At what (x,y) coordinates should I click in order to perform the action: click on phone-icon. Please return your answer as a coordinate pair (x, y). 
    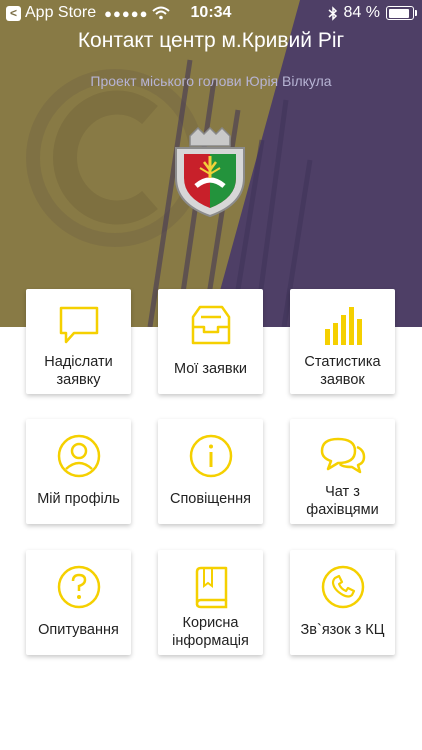
    Looking at the image, I should click on (342, 587).